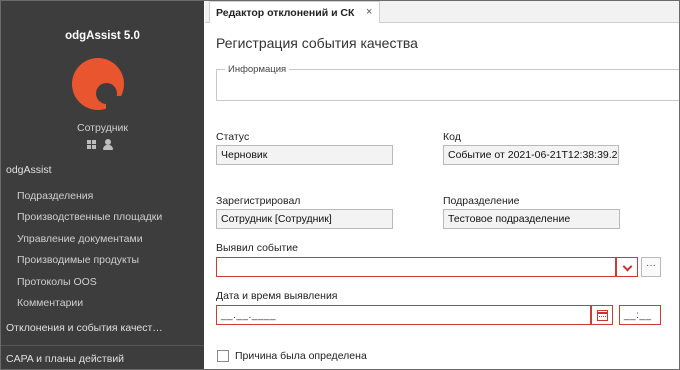  Describe the element at coordinates (50, 303) in the screenshot. I see `sidebar-item-comments: Комментарии` at that location.